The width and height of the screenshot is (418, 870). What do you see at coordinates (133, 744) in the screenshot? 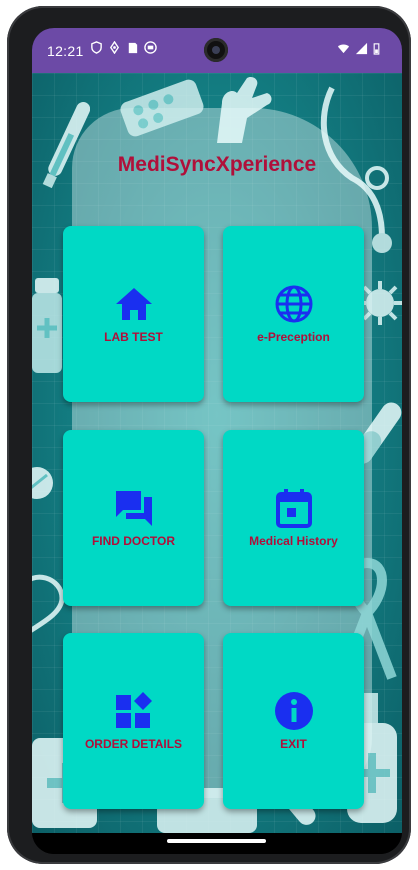
I see `order-details-label: ORDER DETAILS` at bounding box center [133, 744].